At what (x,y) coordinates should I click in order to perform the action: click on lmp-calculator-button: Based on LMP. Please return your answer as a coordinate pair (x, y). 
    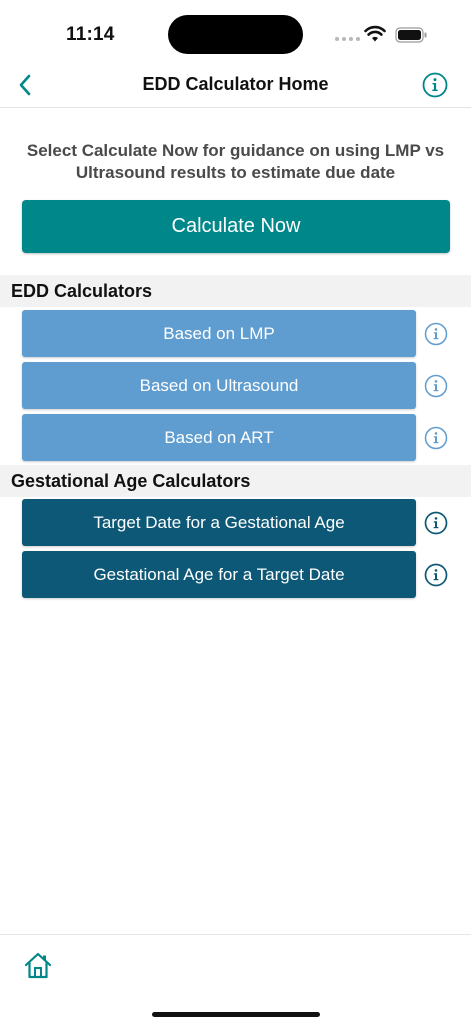
    Looking at the image, I should click on (219, 333).